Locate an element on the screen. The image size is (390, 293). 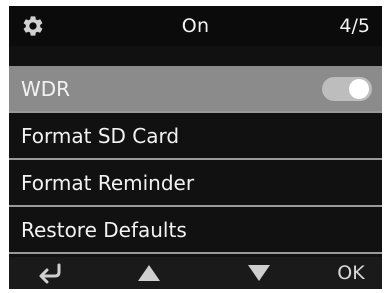
down-button is located at coordinates (259, 273).